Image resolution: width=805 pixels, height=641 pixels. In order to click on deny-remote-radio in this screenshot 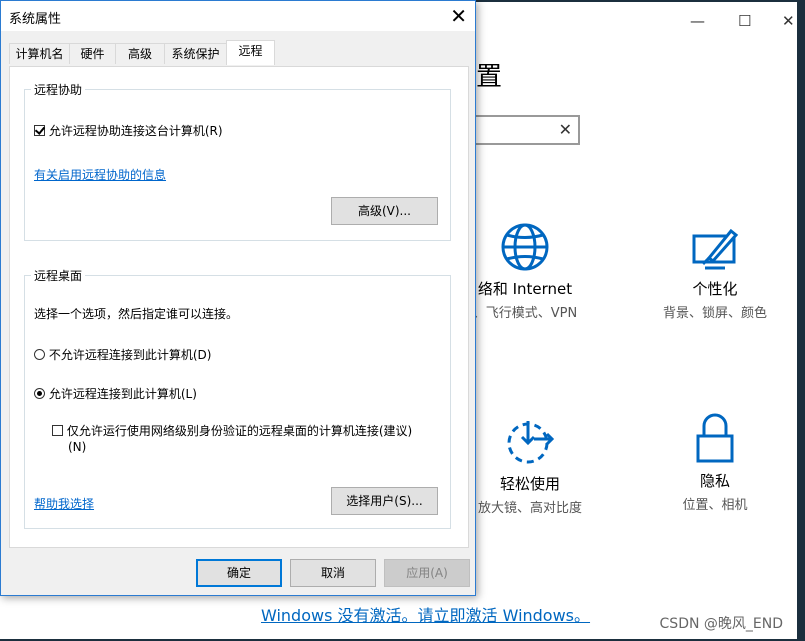, I will do `click(39, 354)`.